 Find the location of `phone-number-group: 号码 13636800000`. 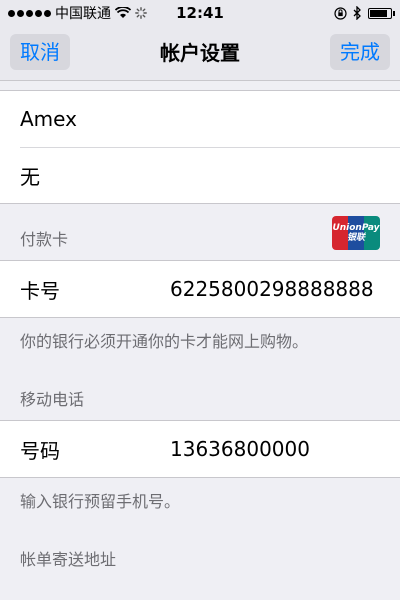

phone-number-group: 号码 13636800000 is located at coordinates (200, 449).